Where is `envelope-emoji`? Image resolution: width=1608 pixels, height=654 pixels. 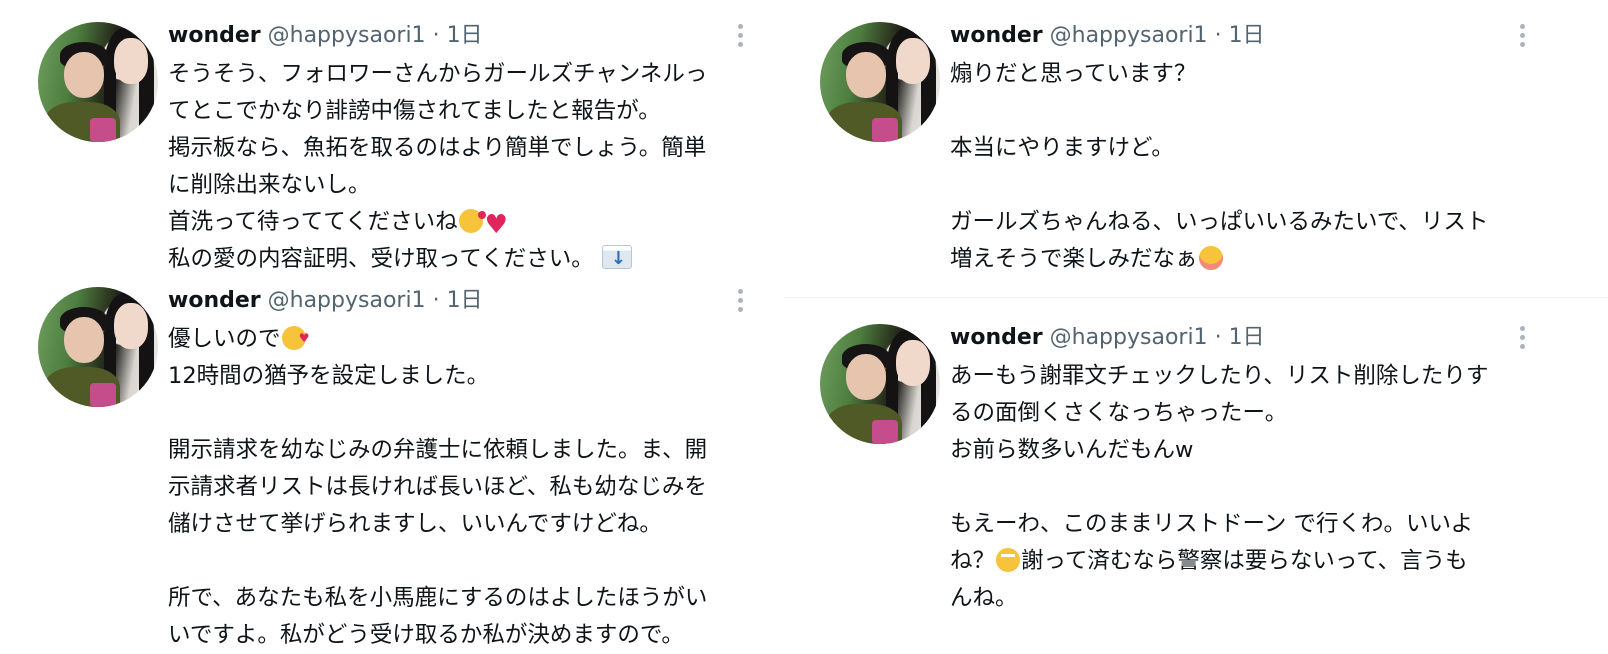
envelope-emoji is located at coordinates (616, 258).